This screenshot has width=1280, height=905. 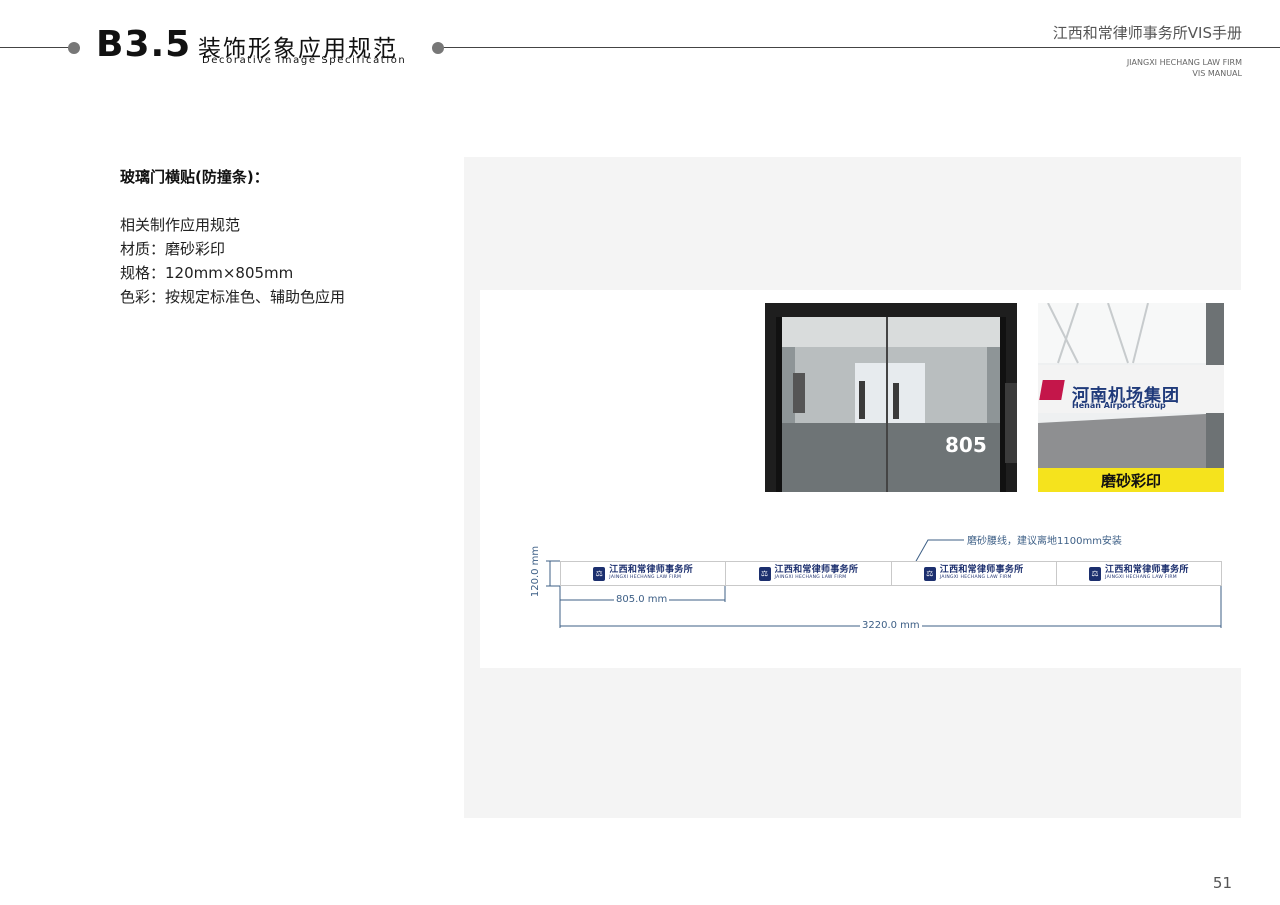 I want to click on section-title: 玻璃门横贴(防撞条)：, so click(x=194, y=177).